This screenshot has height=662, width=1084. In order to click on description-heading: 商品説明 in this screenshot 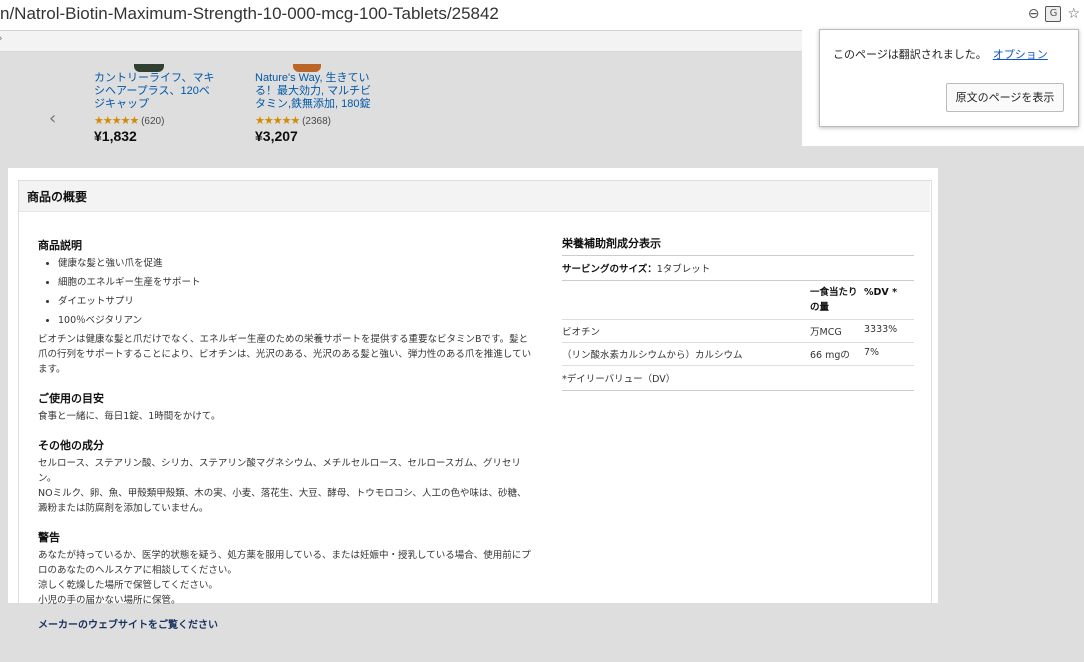, I will do `click(60, 245)`.